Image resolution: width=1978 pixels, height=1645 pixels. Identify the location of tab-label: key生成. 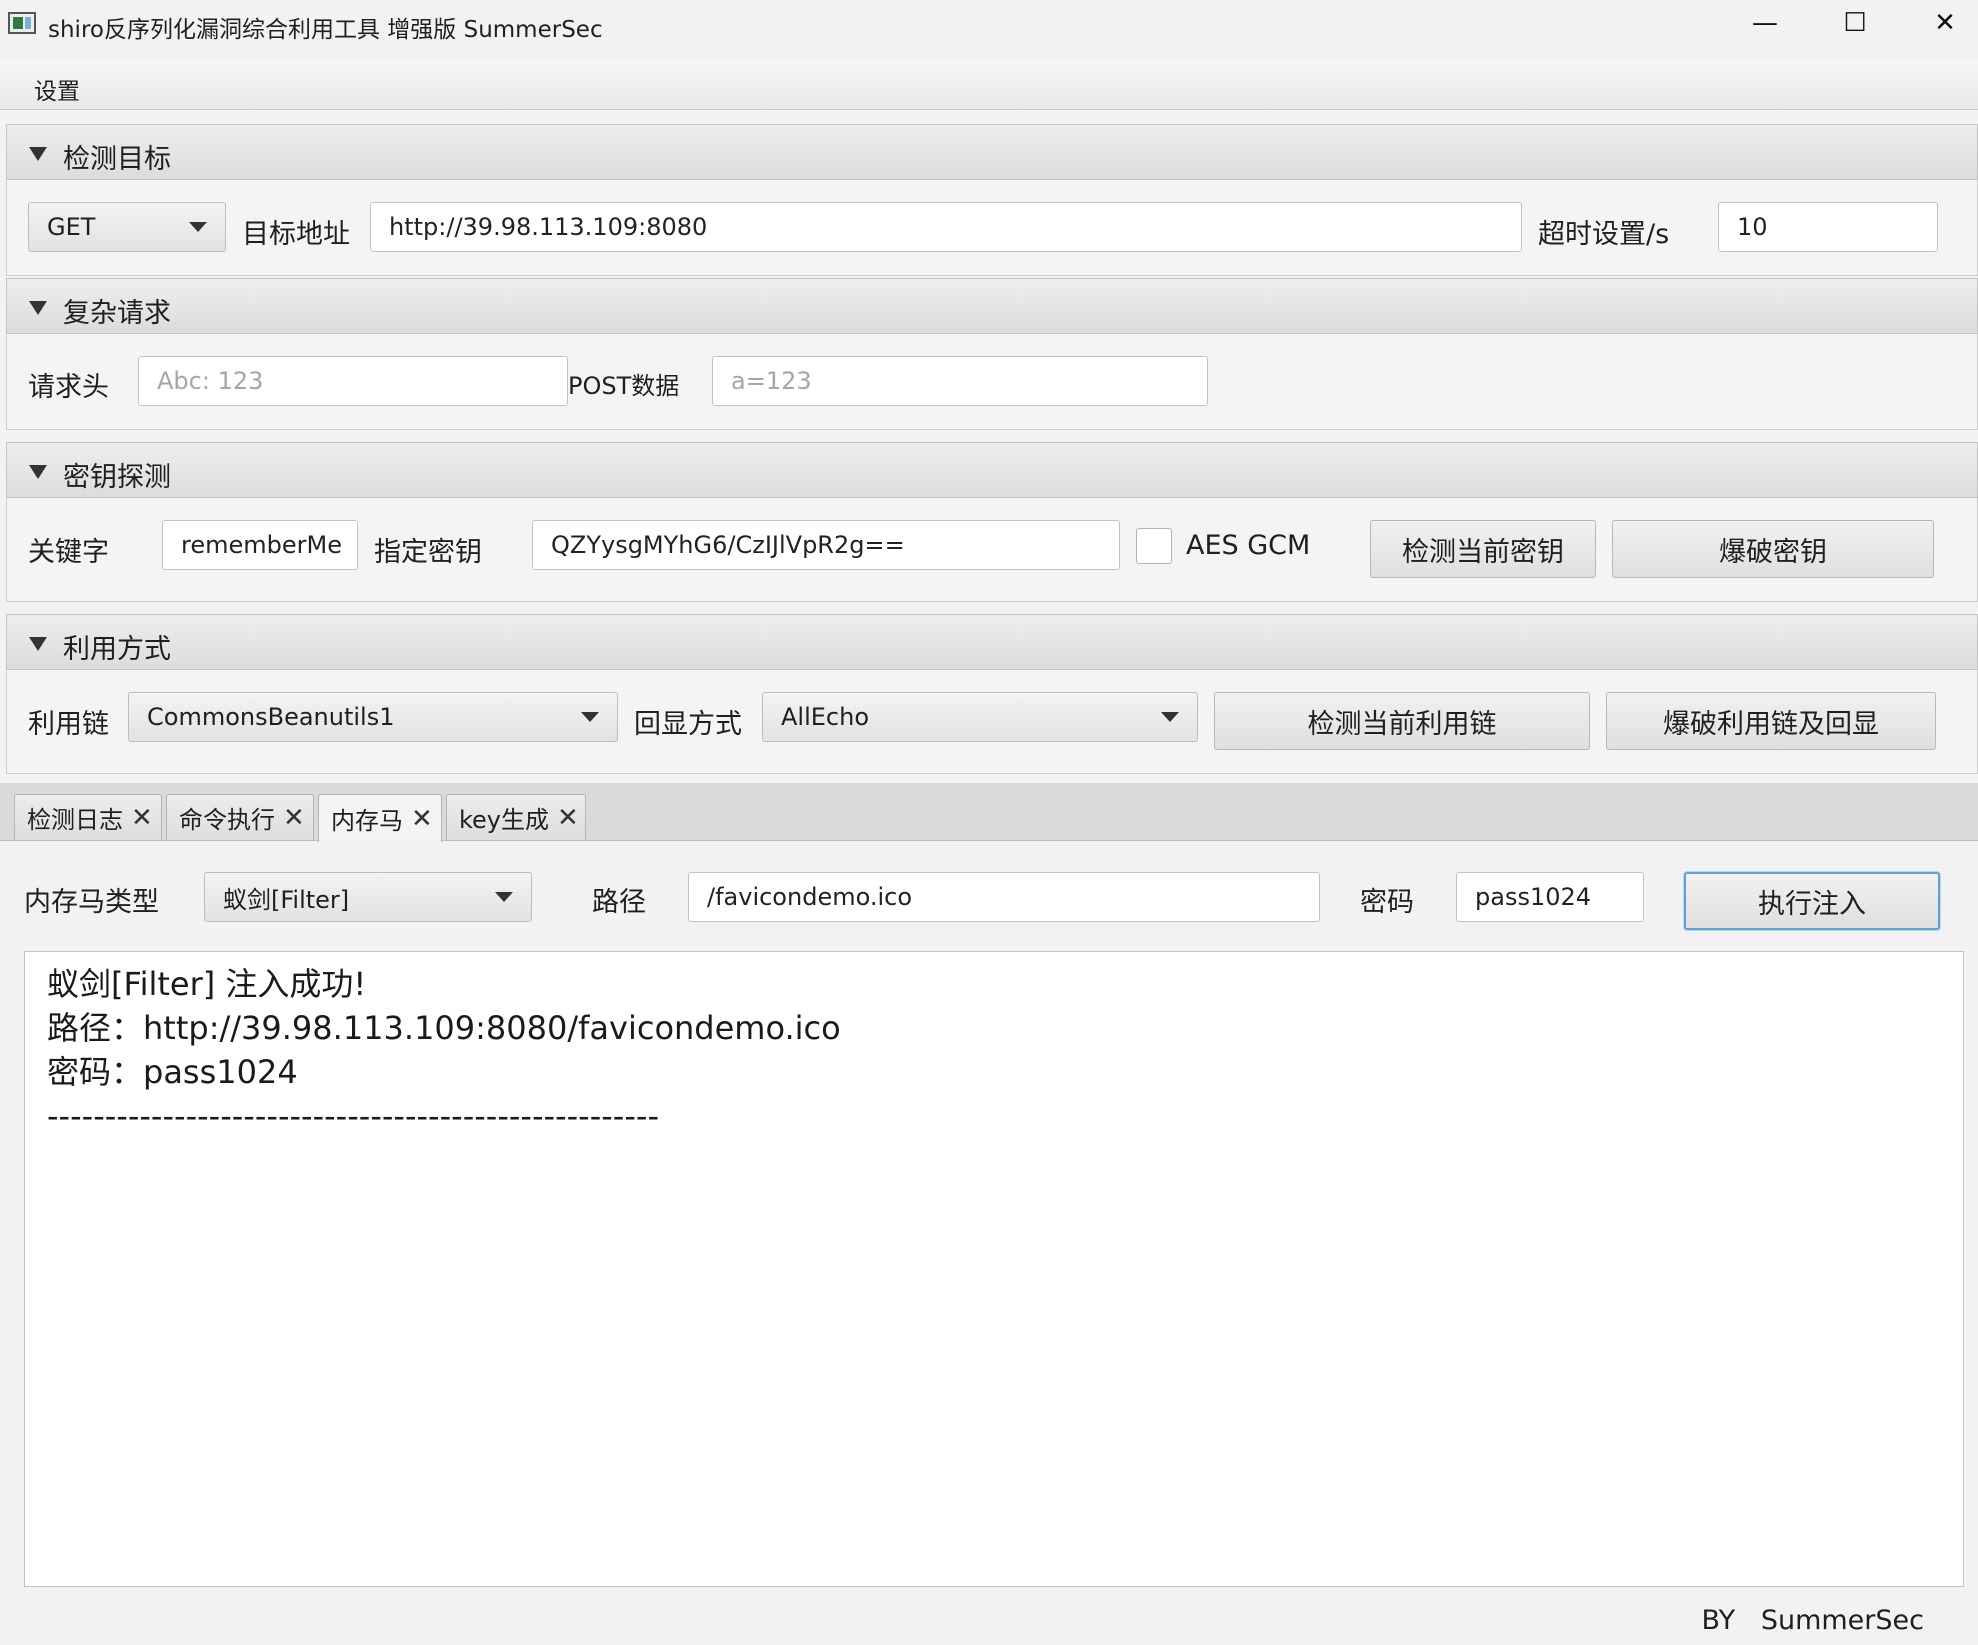
(504, 820).